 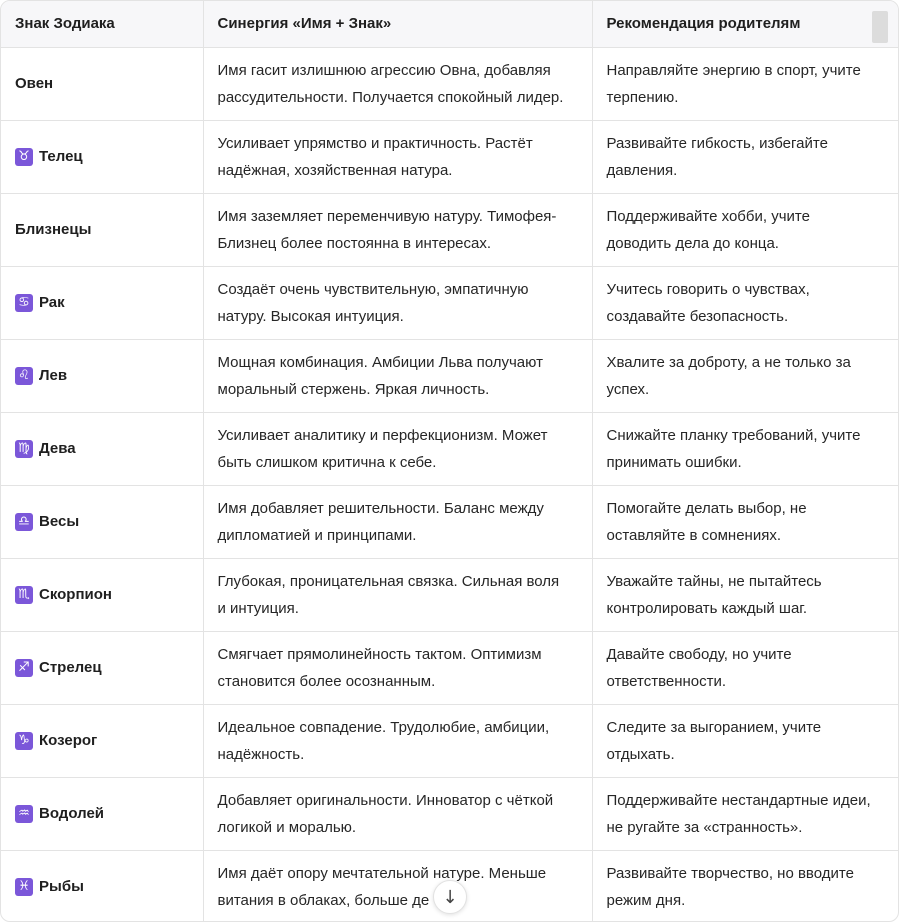 What do you see at coordinates (53, 375) in the screenshot?
I see `zodiac-sign-name: Лев` at bounding box center [53, 375].